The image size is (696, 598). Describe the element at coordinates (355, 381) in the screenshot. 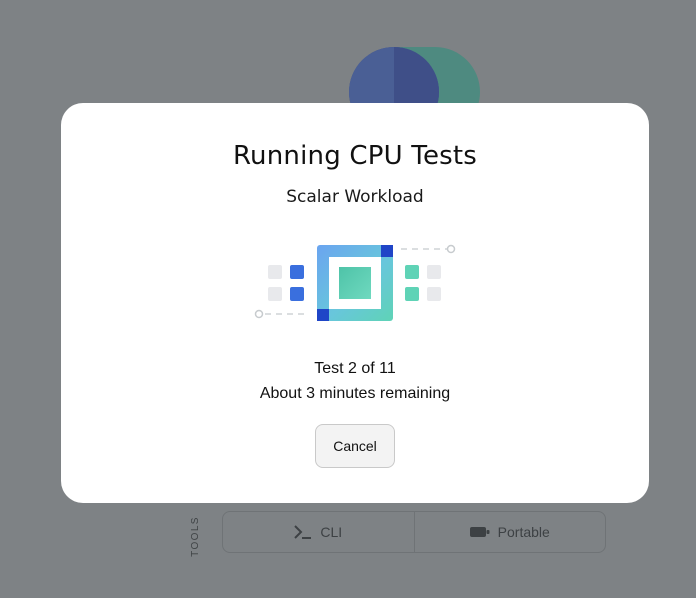

I see `progress-status: Test 2 of 11 About 3 minutes remaining` at that location.